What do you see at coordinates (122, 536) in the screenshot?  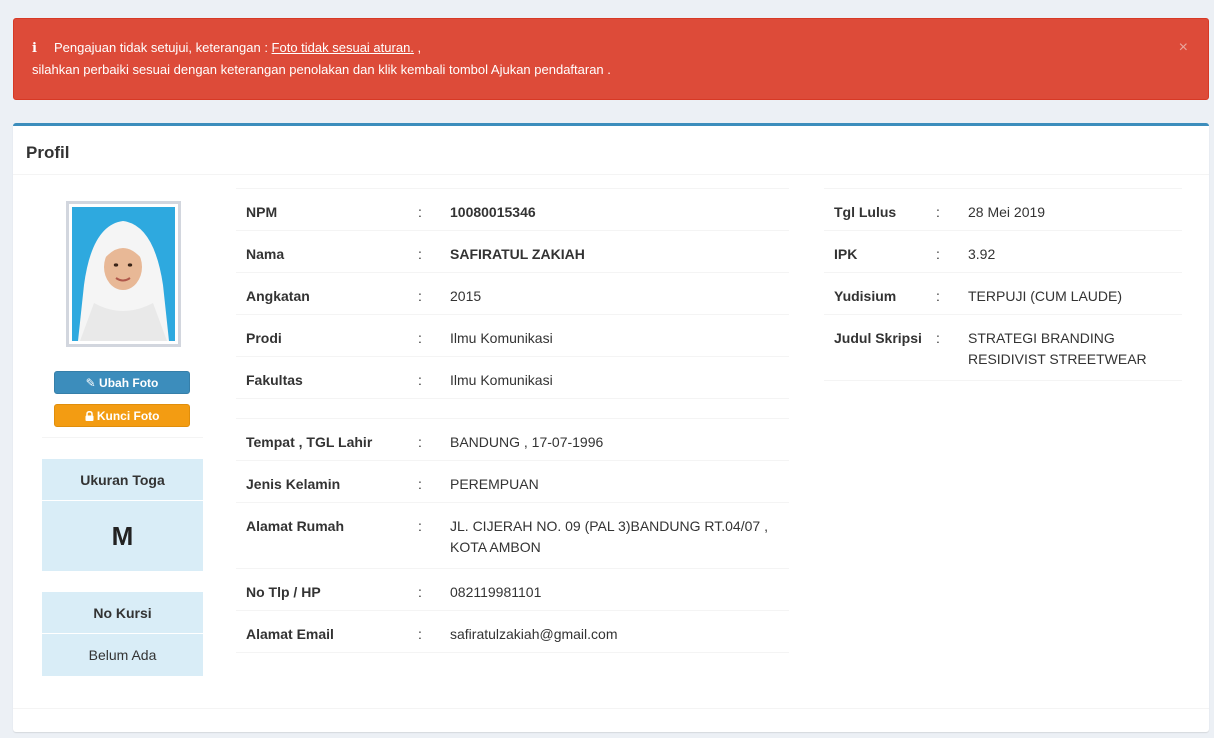 I see `ukuran-toga-value: M` at bounding box center [122, 536].